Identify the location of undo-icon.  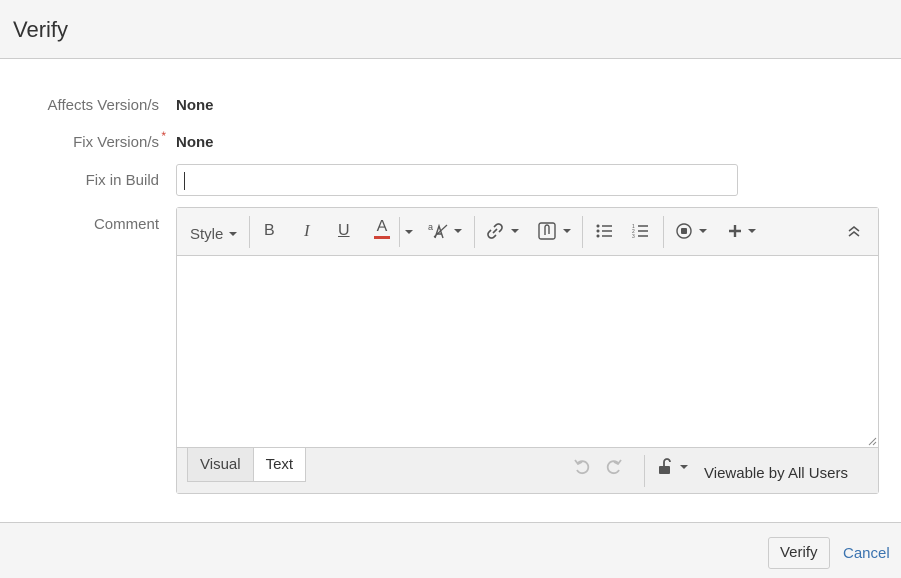
(582, 467).